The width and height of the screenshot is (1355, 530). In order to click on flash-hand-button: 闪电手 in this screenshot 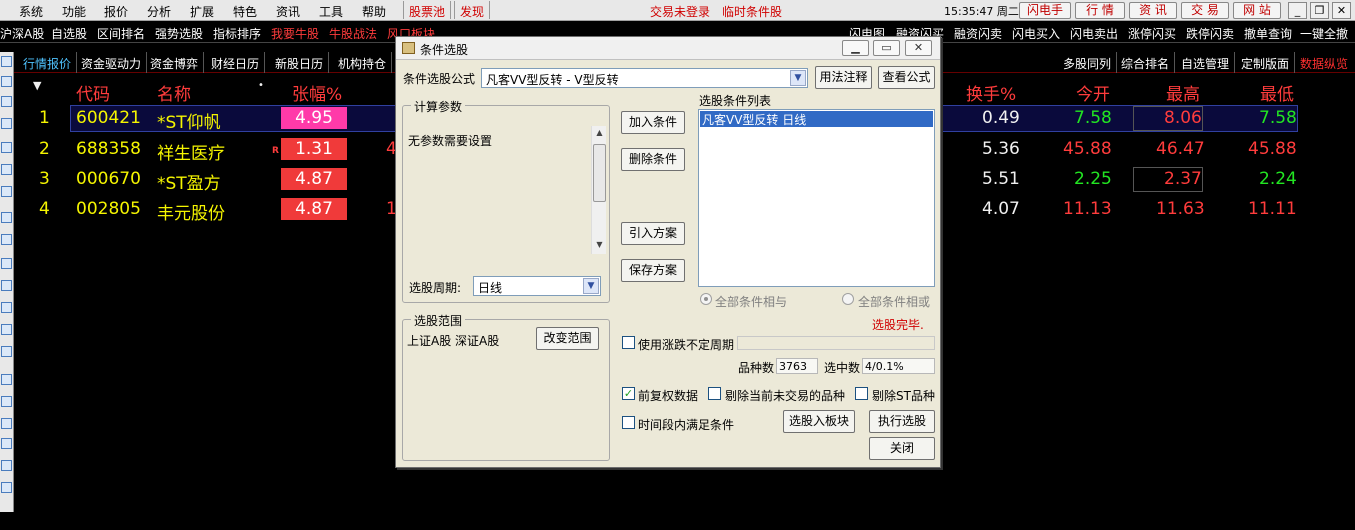, I will do `click(1045, 10)`.